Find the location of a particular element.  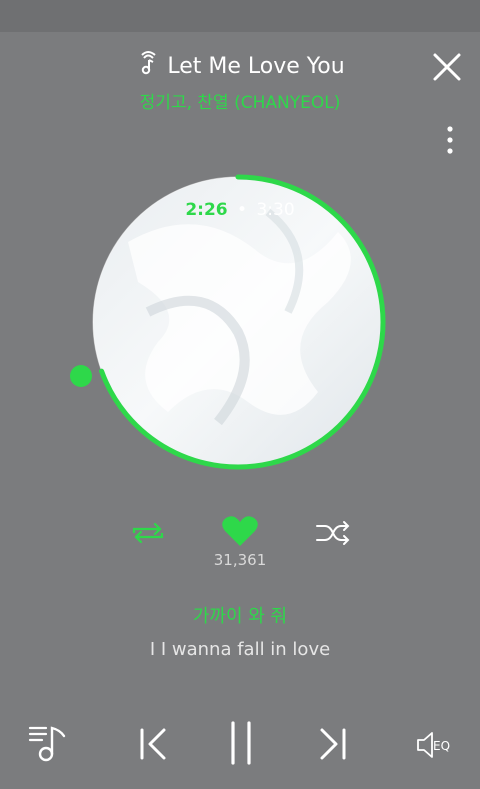

total-time: 3:30 is located at coordinates (275, 210).